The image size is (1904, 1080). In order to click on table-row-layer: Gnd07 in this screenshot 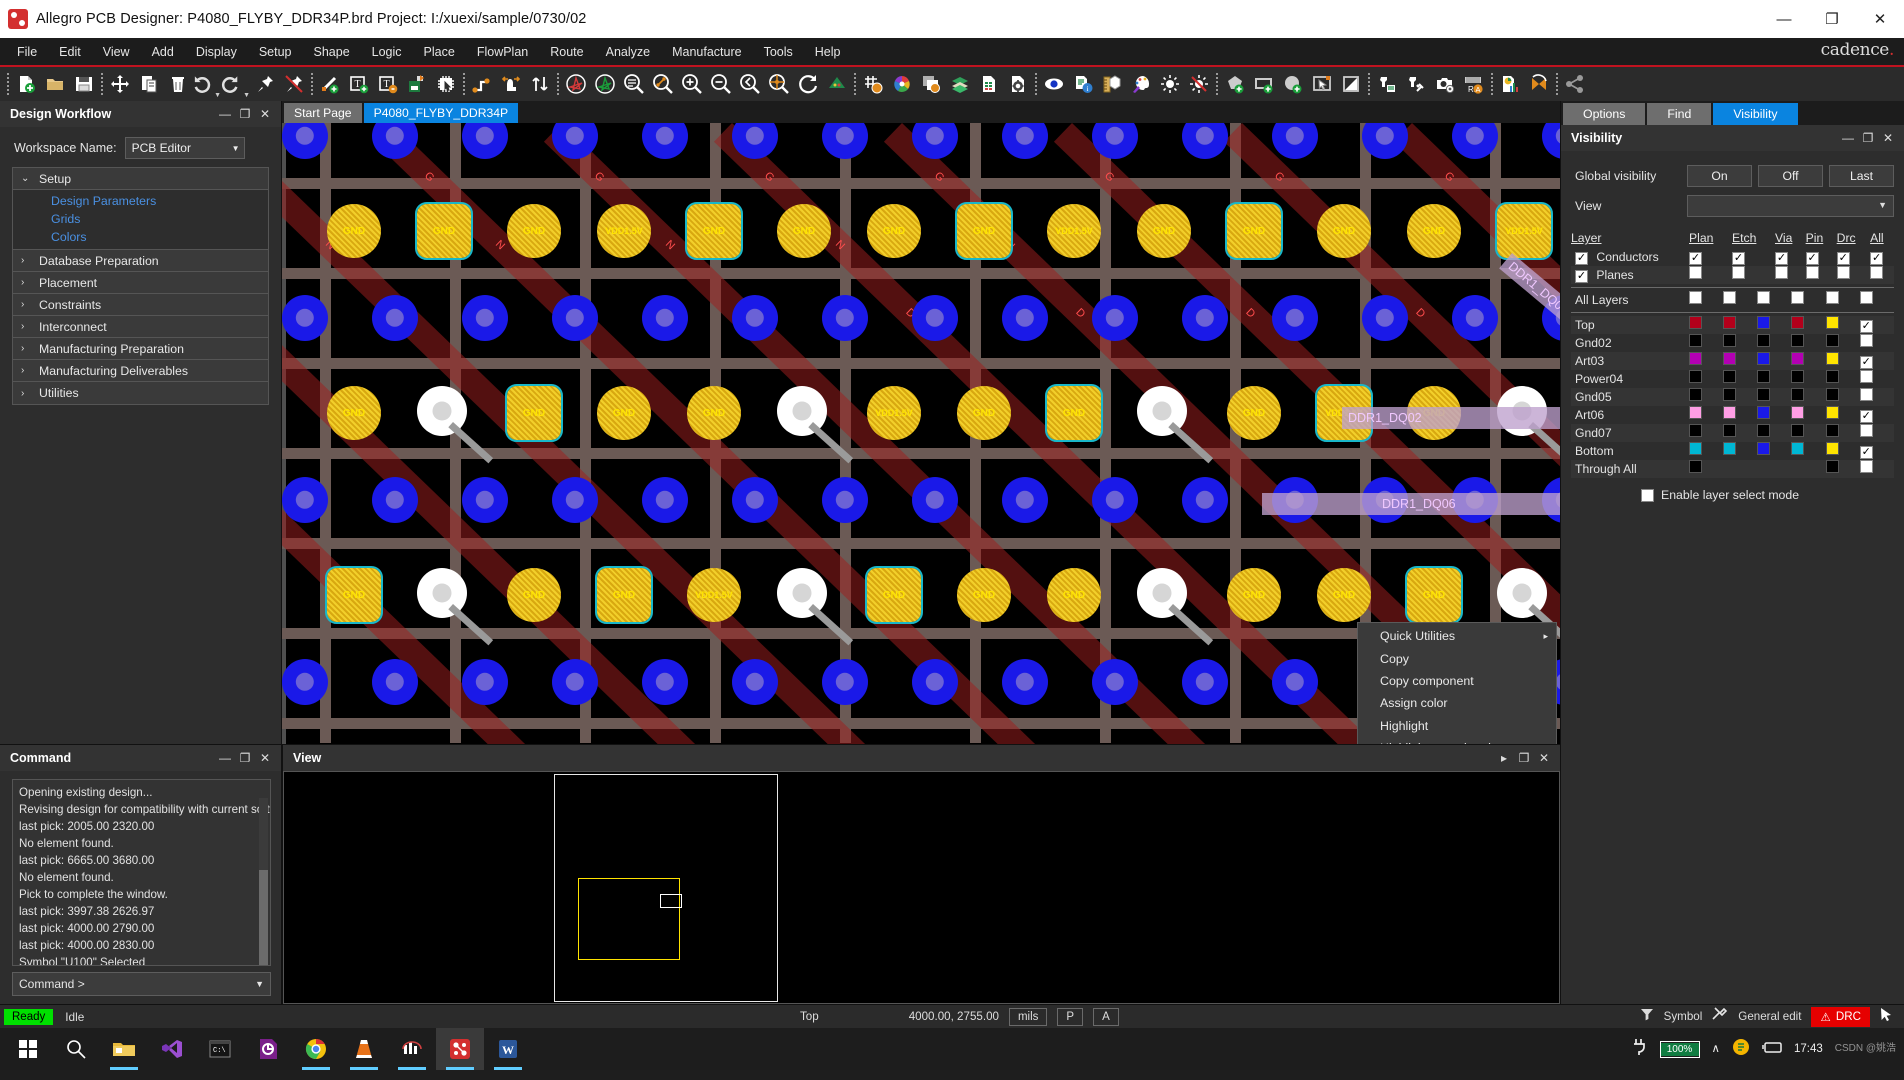, I will do `click(1732, 433)`.